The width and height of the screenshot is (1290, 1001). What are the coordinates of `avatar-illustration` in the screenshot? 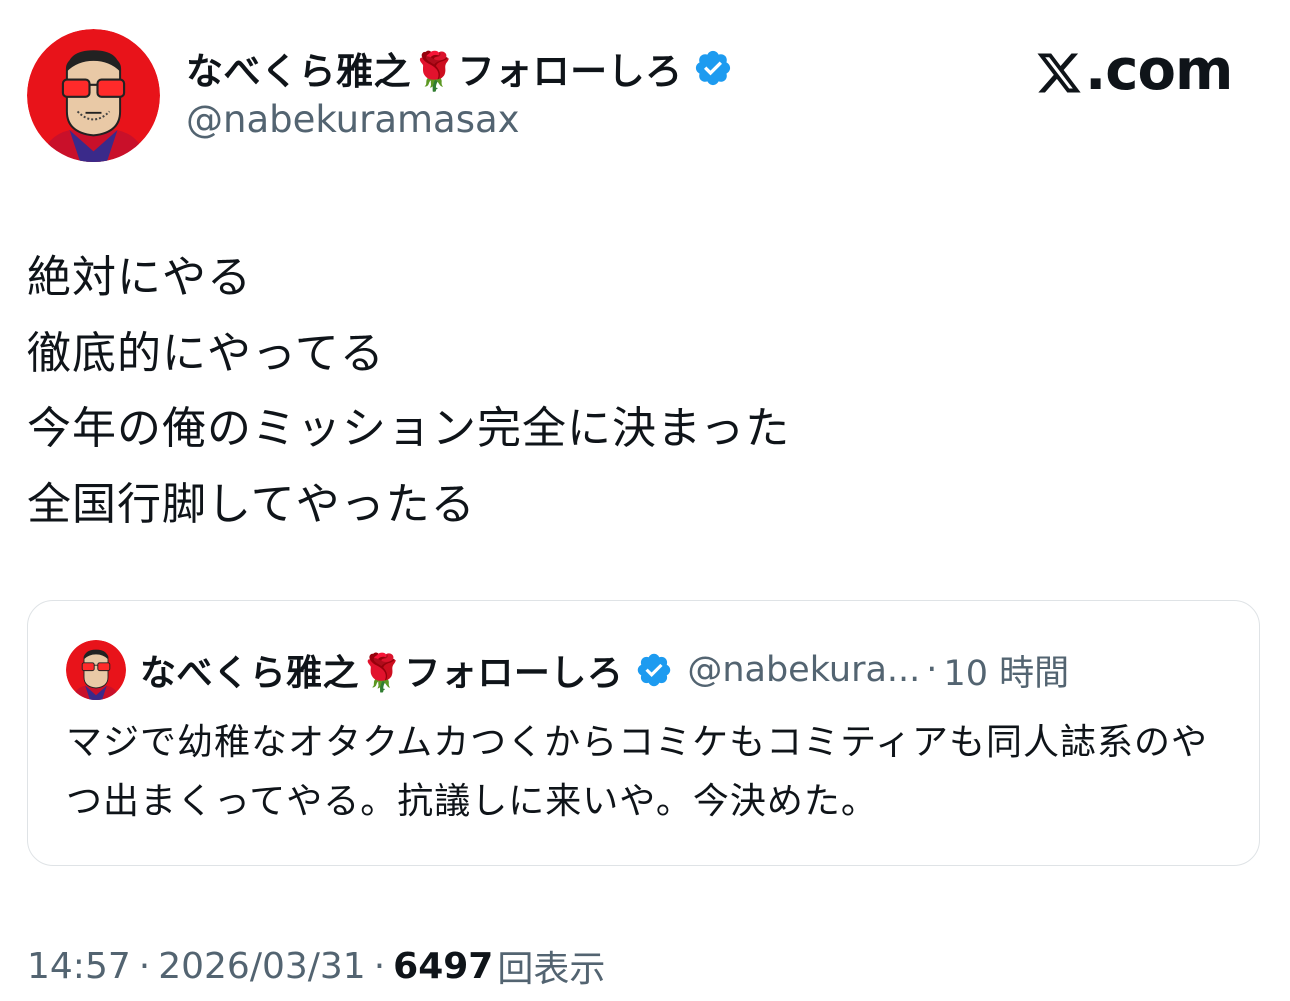 It's located at (93, 95).